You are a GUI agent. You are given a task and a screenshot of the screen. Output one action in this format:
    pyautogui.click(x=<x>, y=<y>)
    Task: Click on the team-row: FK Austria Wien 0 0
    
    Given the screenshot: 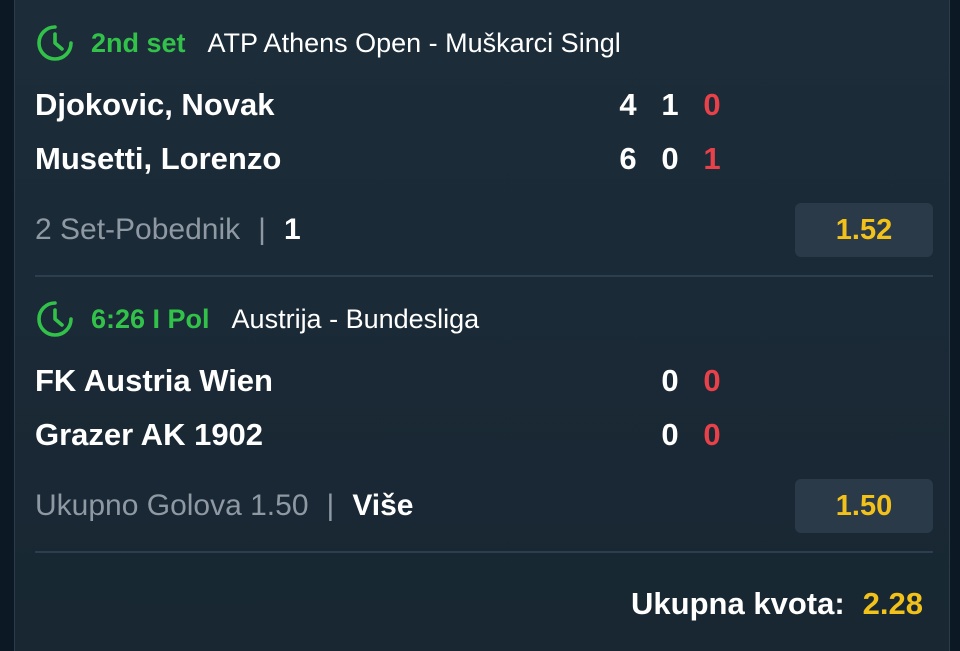 What is the action you would take?
    pyautogui.click(x=484, y=381)
    